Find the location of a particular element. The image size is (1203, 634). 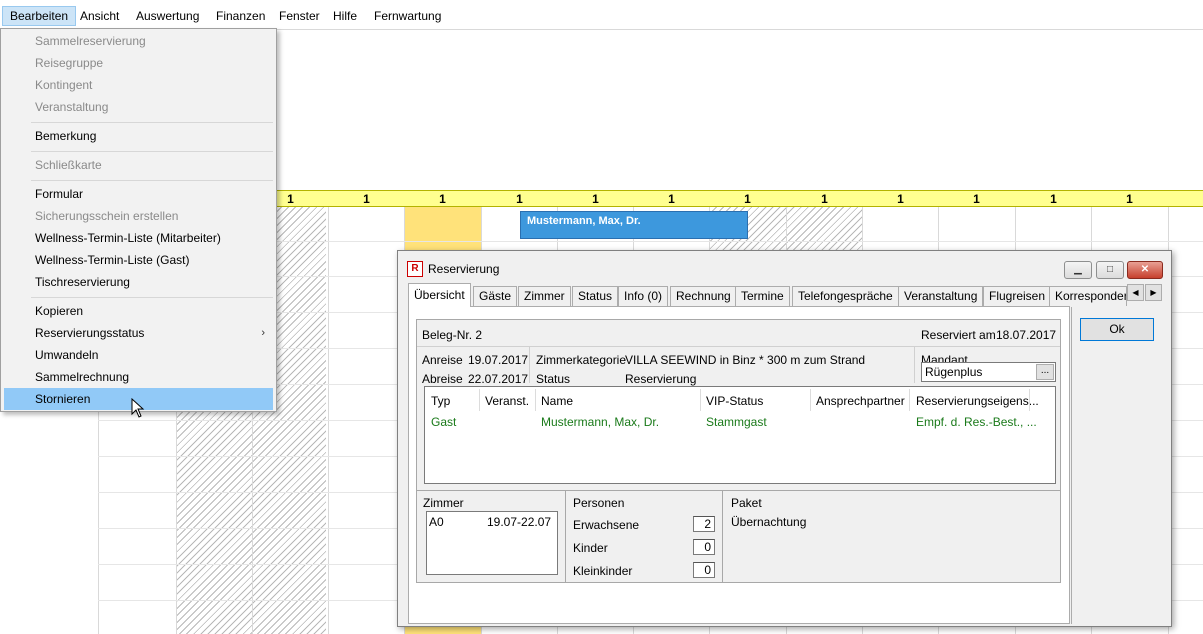

tab-veranstaltung: Veranstaltung is located at coordinates (941, 296).